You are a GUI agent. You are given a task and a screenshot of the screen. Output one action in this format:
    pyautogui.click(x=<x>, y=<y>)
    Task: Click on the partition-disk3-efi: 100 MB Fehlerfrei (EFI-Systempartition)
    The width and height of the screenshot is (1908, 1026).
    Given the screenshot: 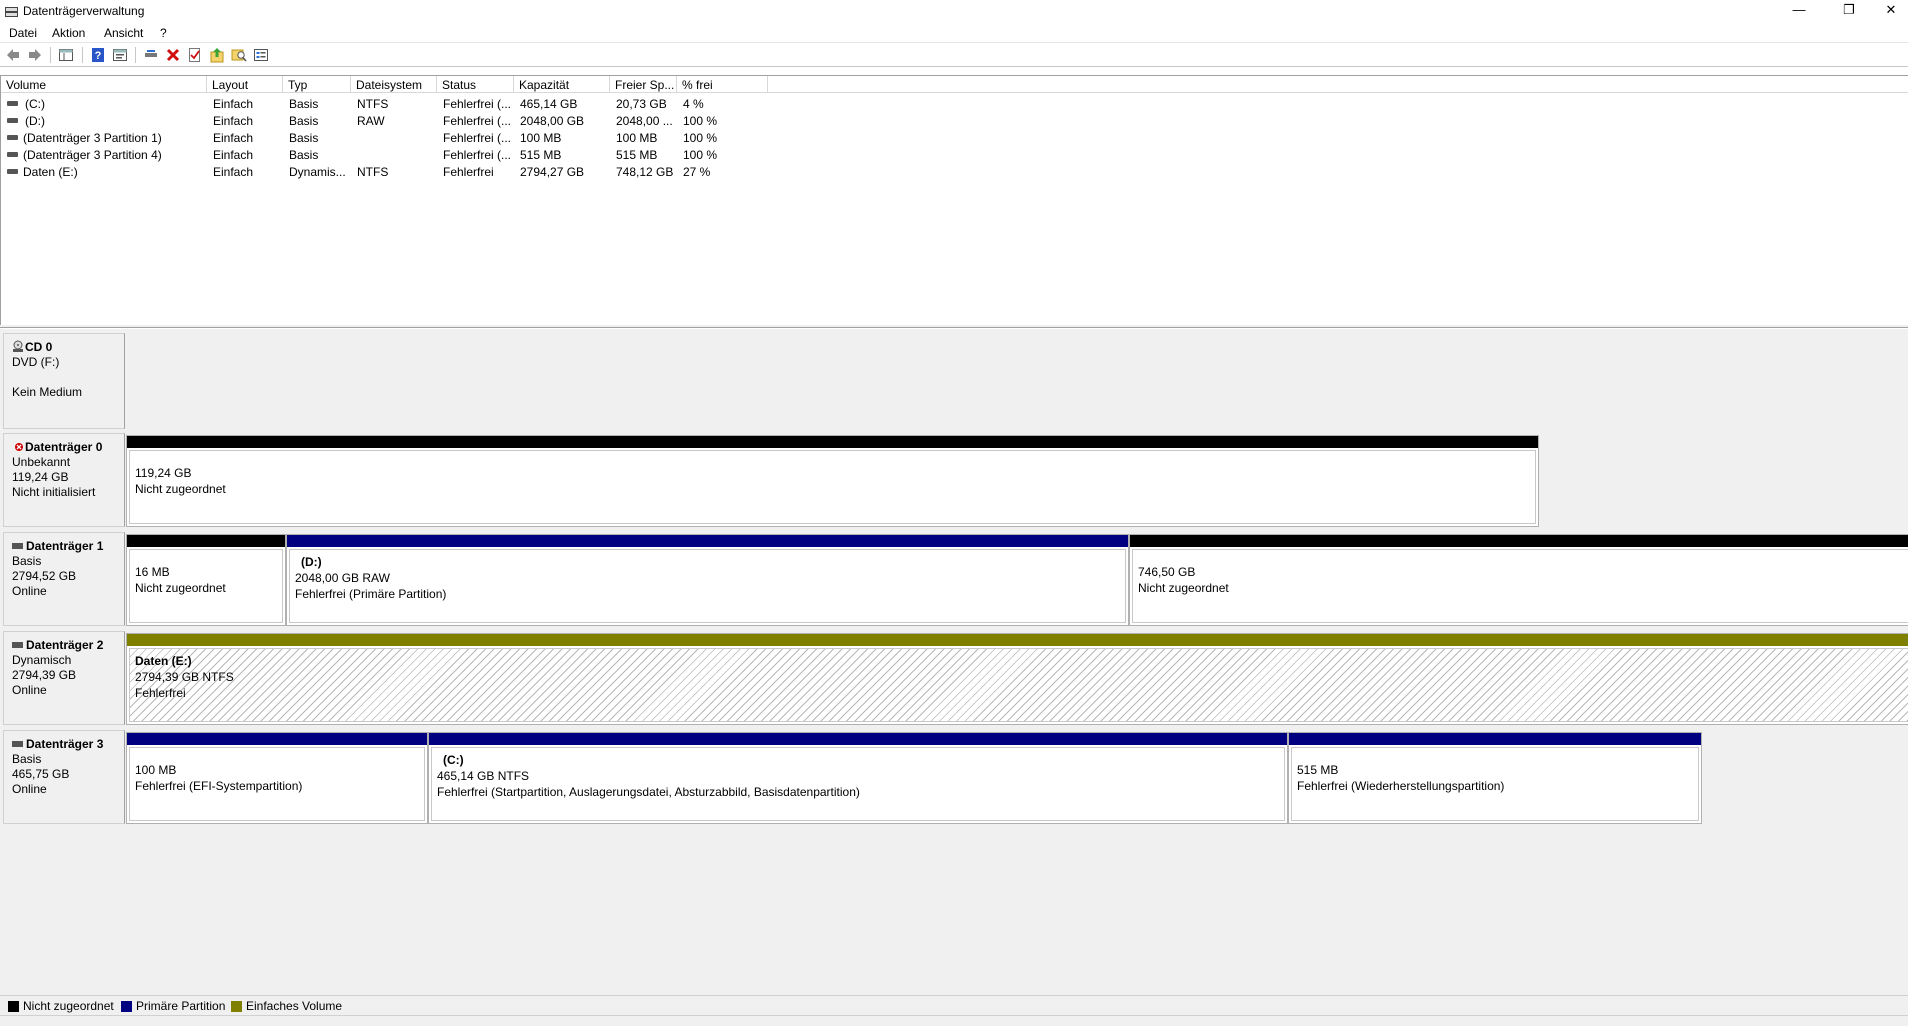 What is the action you would take?
    pyautogui.click(x=277, y=778)
    